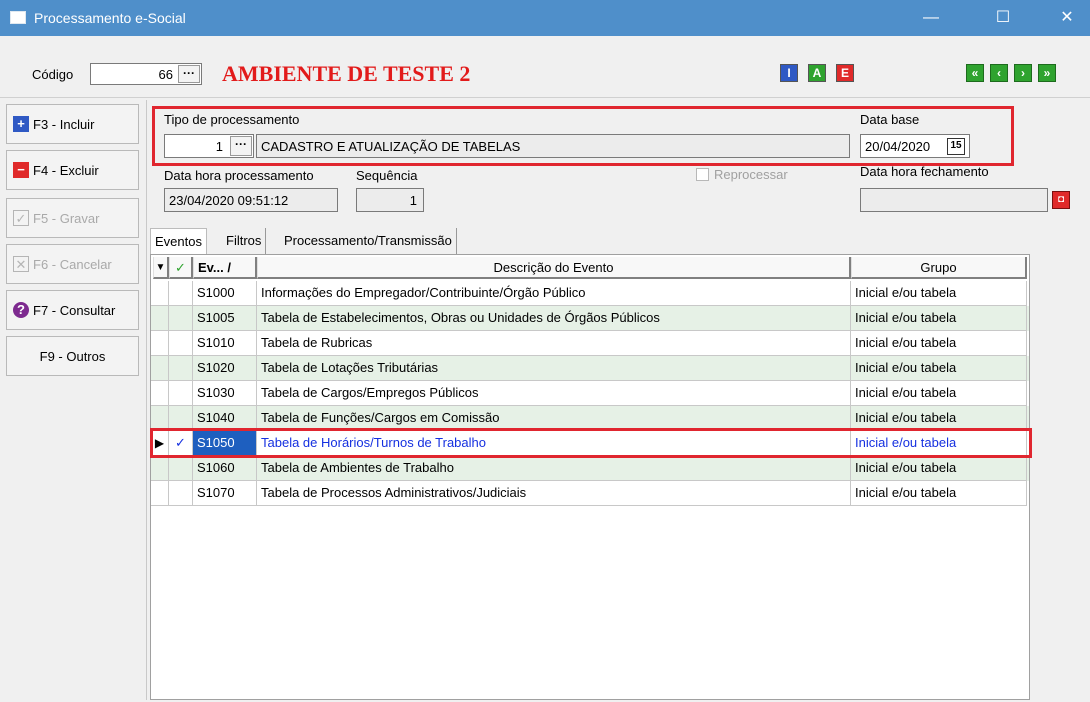  I want to click on divider, so click(545, 97).